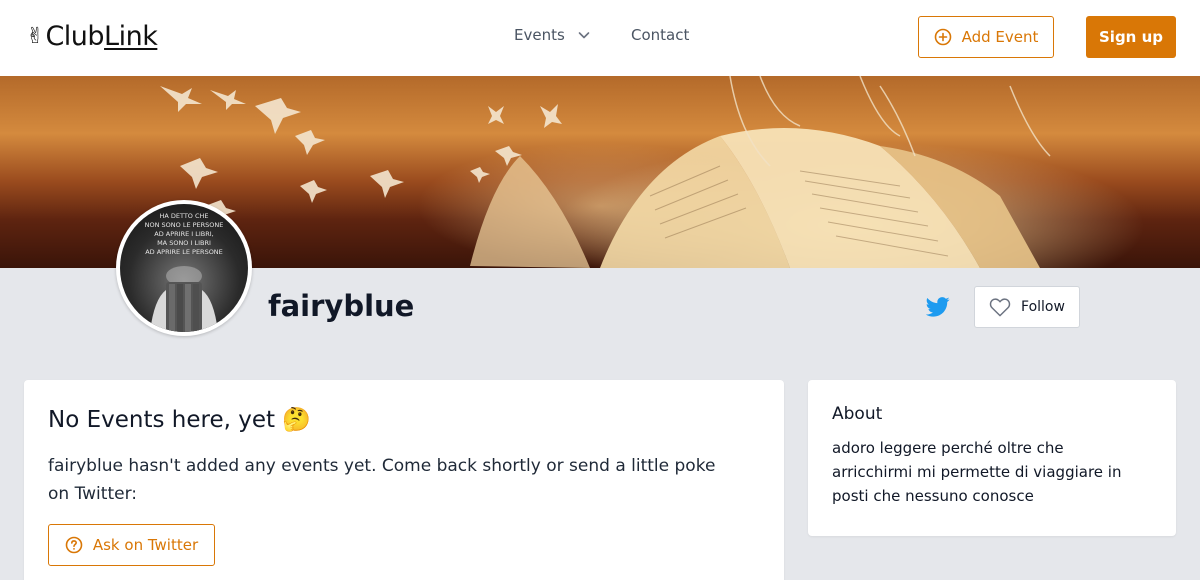 The width and height of the screenshot is (1200, 580). What do you see at coordinates (74, 545) in the screenshot?
I see `question-circle-icon` at bounding box center [74, 545].